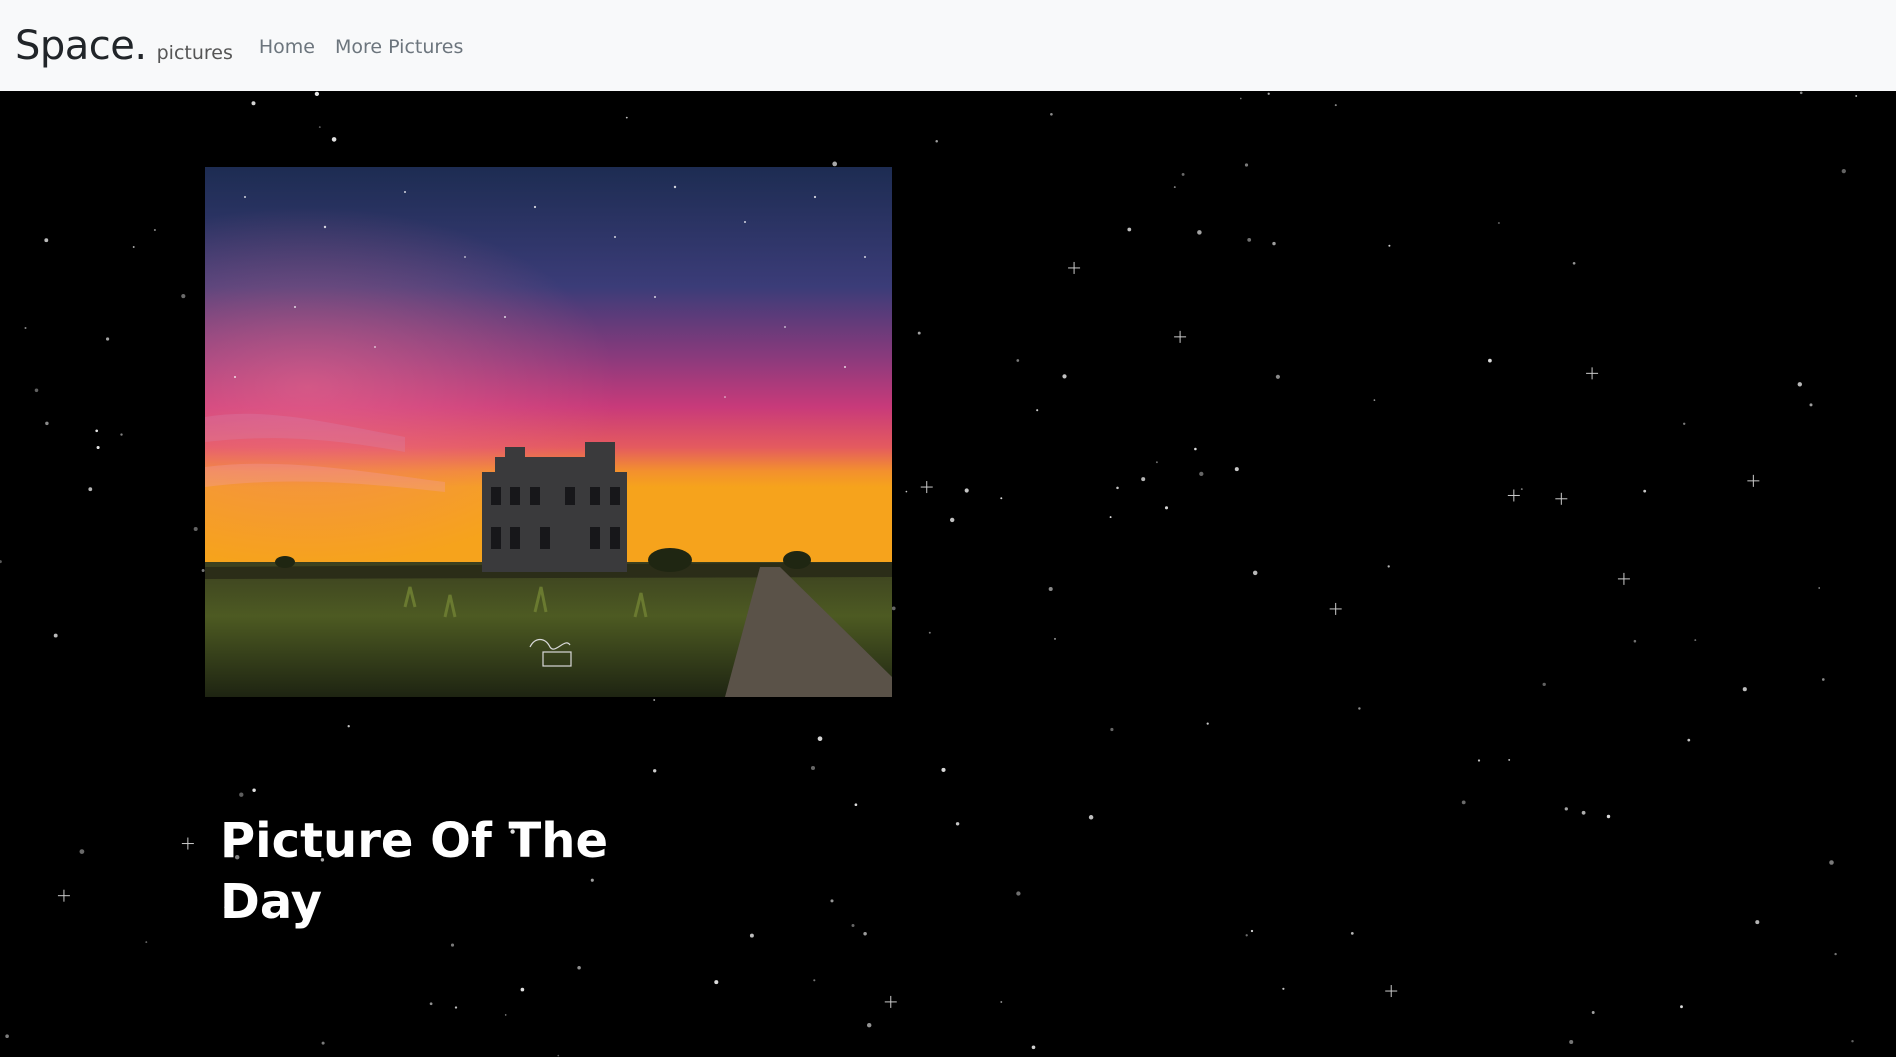 This screenshot has width=1896, height=1057. I want to click on brand-subtitle: pictures, so click(194, 52).